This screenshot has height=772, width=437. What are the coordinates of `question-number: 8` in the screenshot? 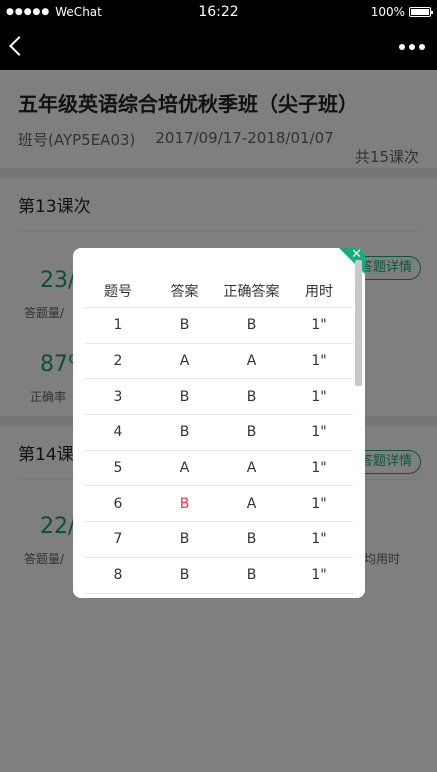 It's located at (118, 575).